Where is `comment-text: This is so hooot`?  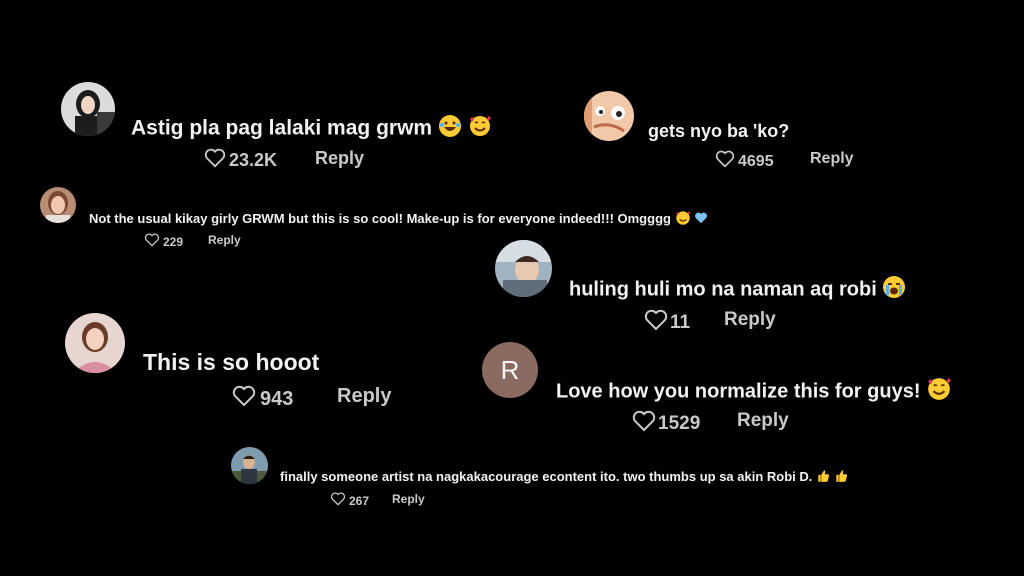 comment-text: This is so hooot is located at coordinates (231, 362).